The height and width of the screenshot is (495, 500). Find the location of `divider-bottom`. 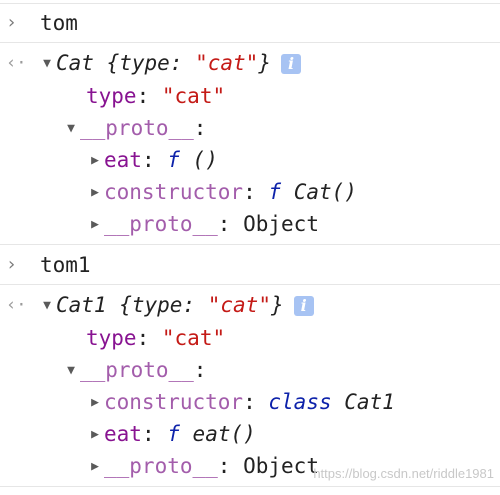

divider-bottom is located at coordinates (250, 486).